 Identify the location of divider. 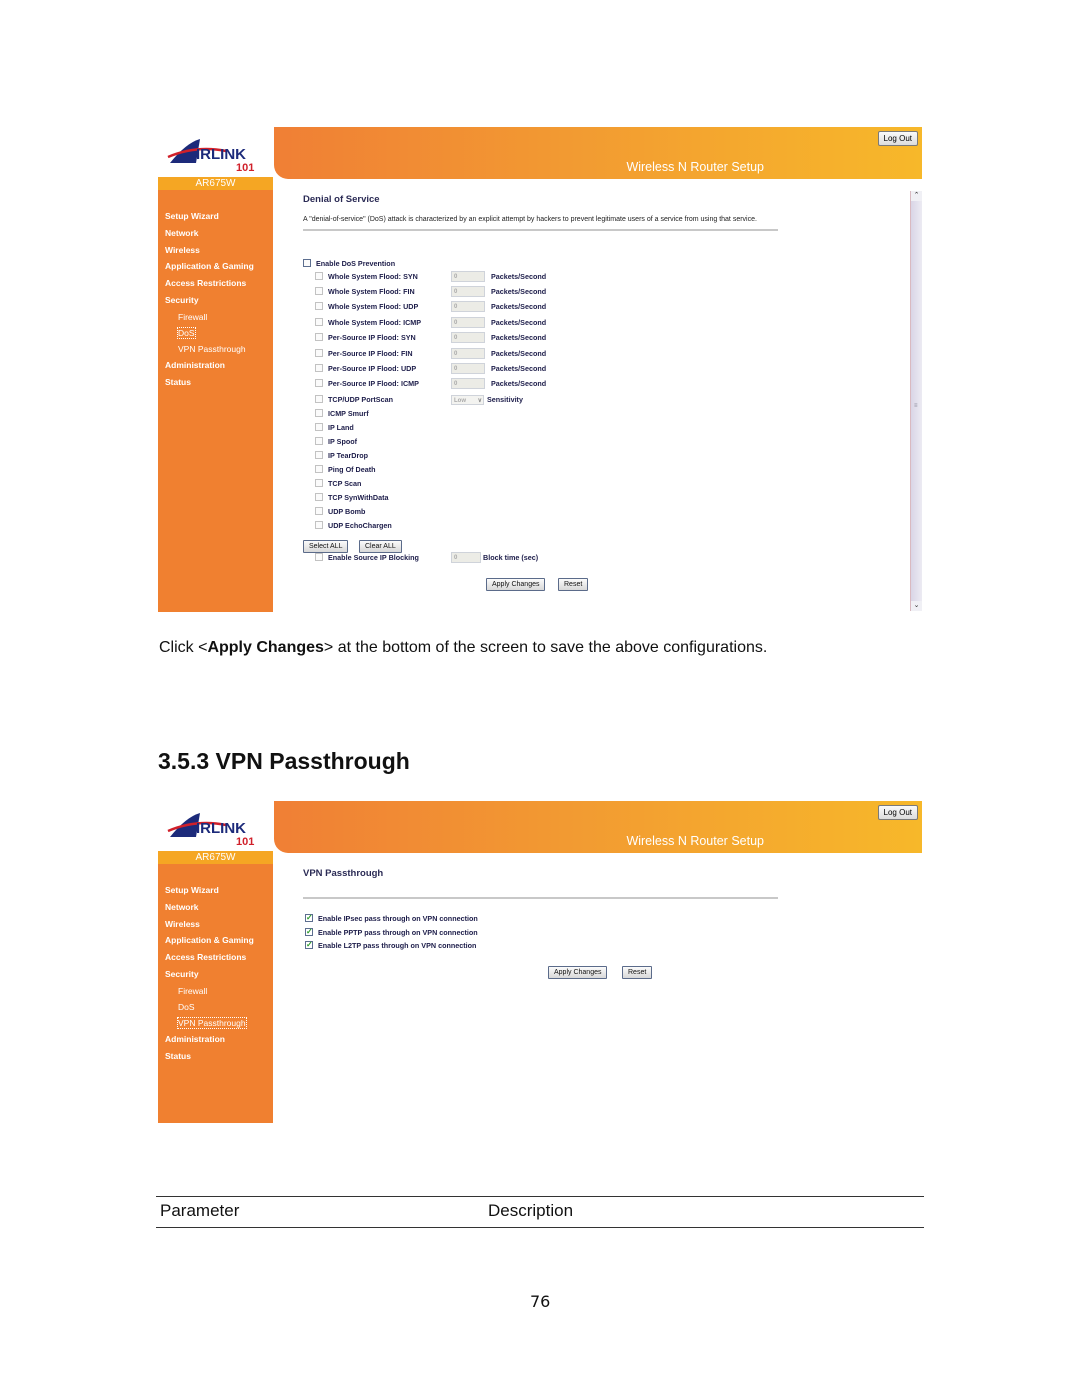
(540, 898).